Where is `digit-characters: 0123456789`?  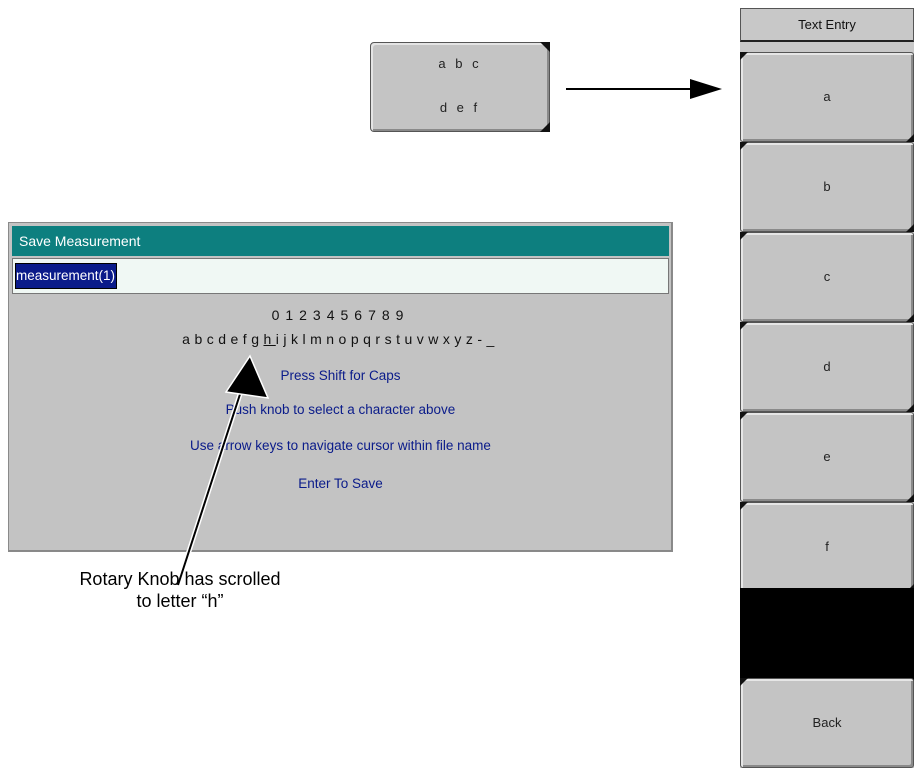 digit-characters: 0123456789 is located at coordinates (340, 315).